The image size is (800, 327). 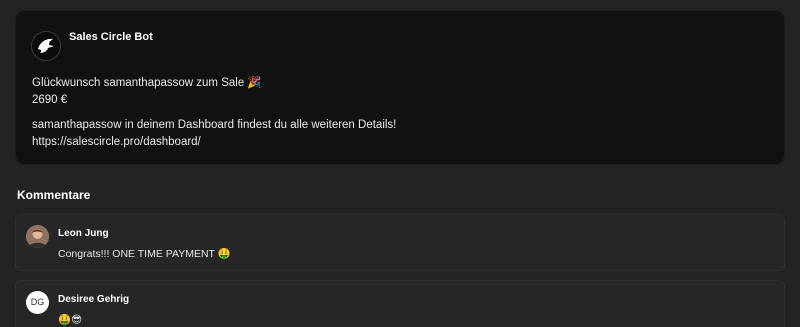 What do you see at coordinates (147, 83) in the screenshot?
I see `post-congrats-text: Glückwunsch samanthapassow zum Sale 🎉` at bounding box center [147, 83].